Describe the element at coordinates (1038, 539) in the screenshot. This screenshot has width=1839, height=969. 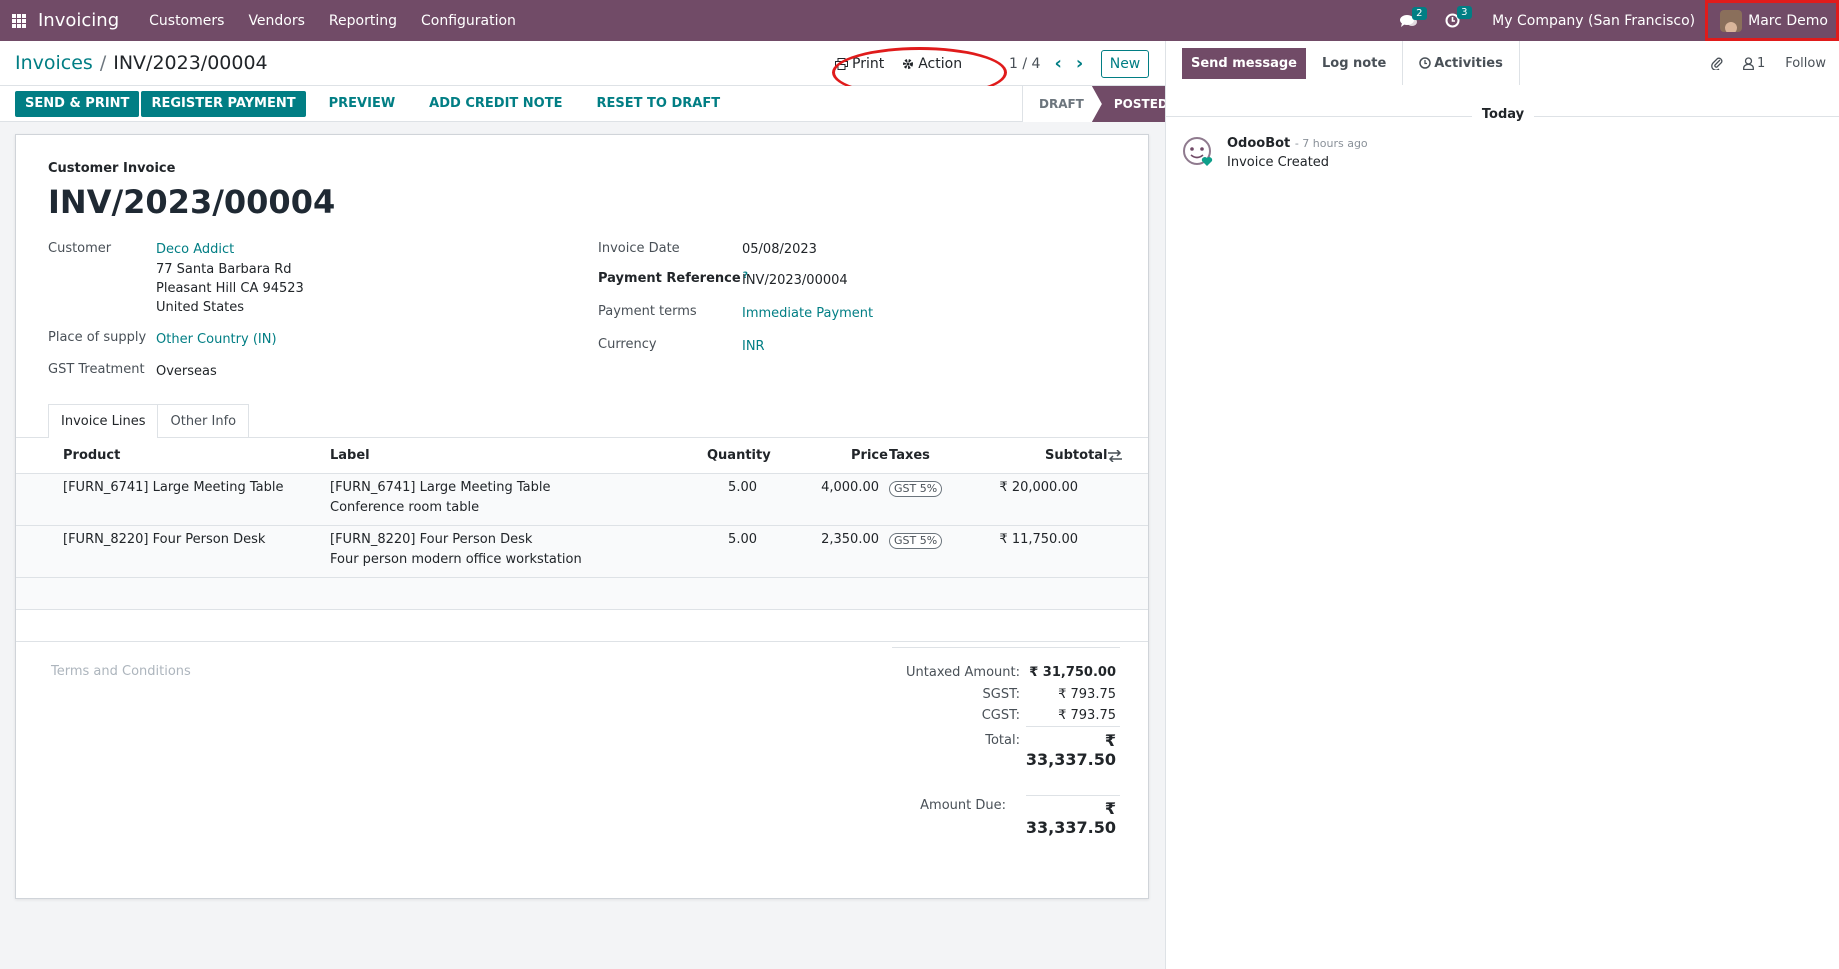
I see `line-subtotal: ₹ 11,750.00` at that location.